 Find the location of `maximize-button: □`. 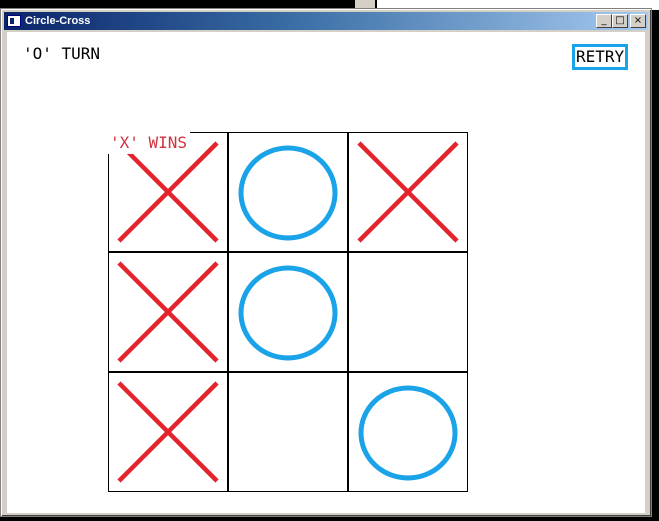

maximize-button: □ is located at coordinates (620, 21).